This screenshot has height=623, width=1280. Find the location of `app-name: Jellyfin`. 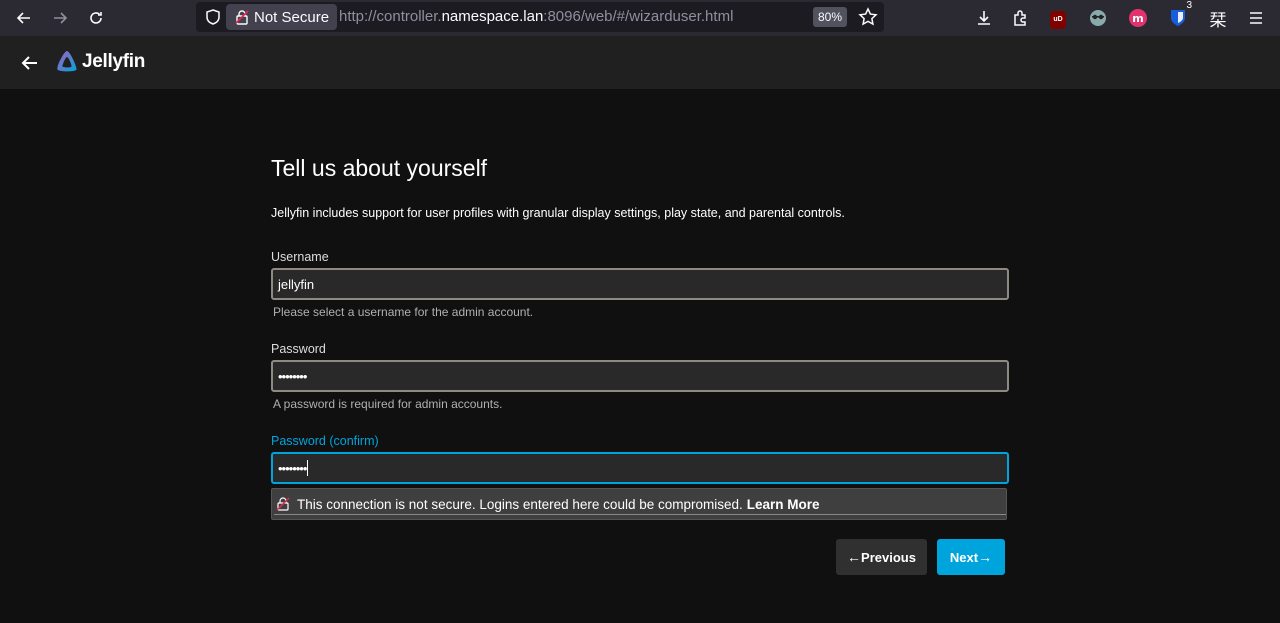

app-name: Jellyfin is located at coordinates (114, 61).